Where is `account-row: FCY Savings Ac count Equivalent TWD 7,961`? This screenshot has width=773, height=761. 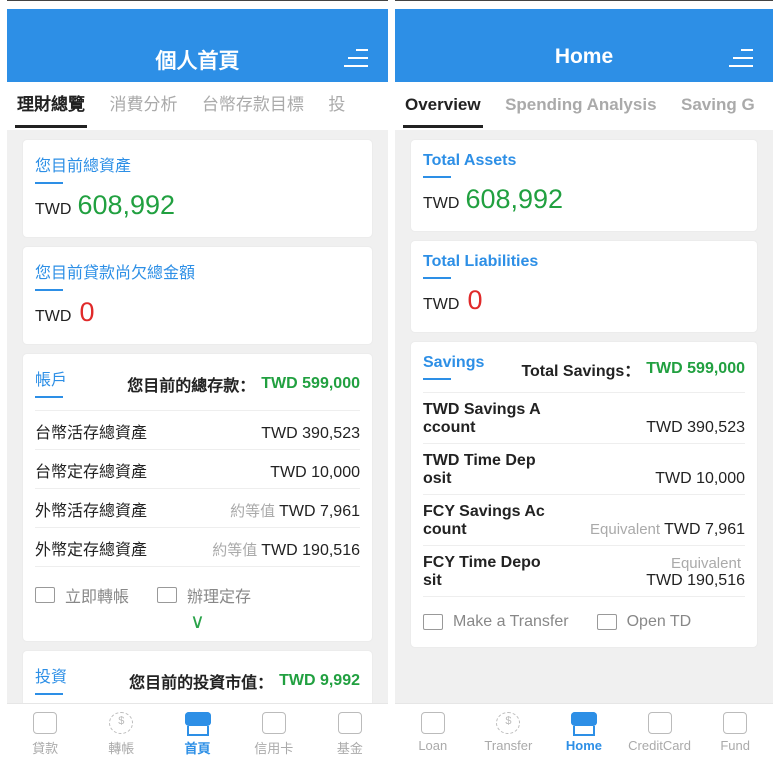 account-row: FCY Savings Ac count Equivalent TWD 7,961 is located at coordinates (584, 520).